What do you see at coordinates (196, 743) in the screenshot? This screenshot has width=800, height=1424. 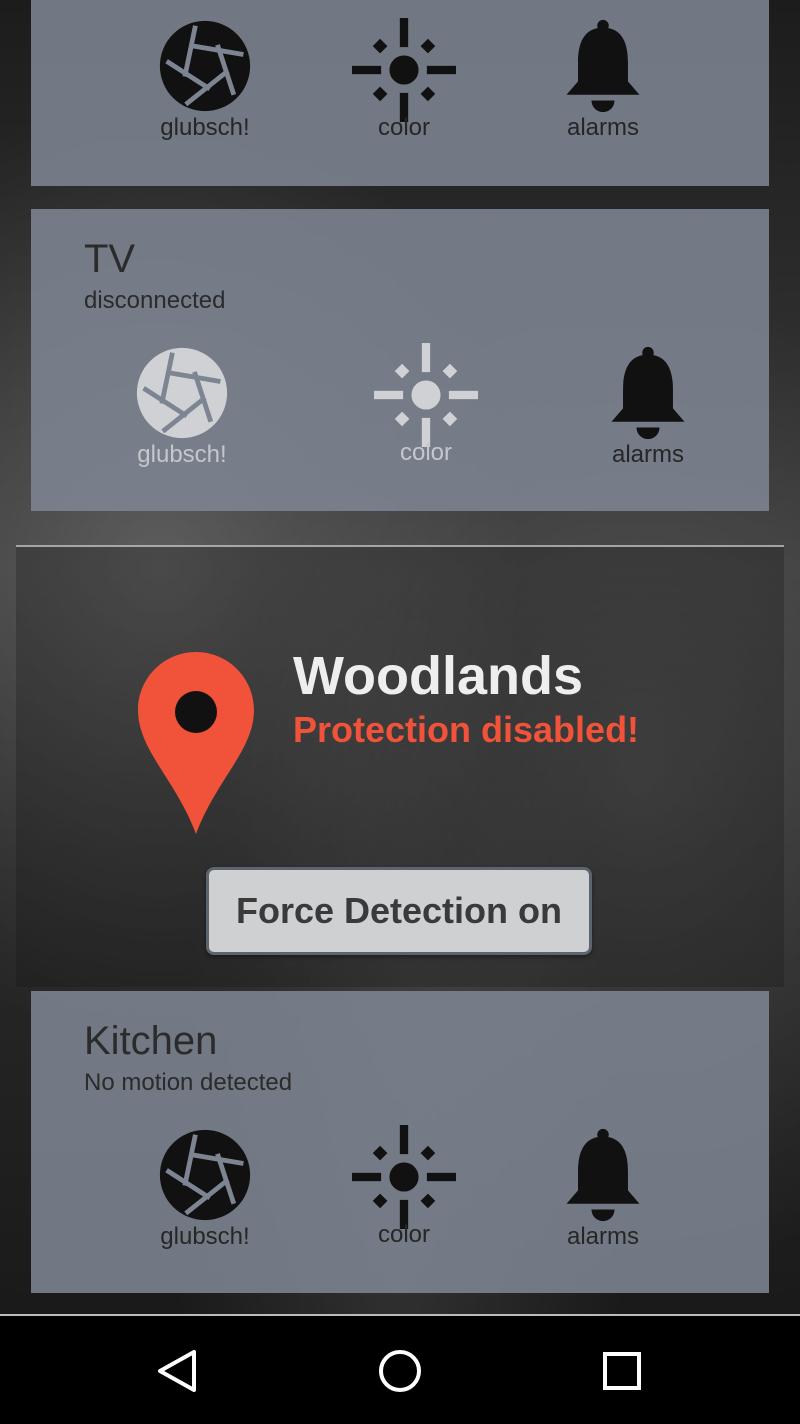 I see `map-pin-icon` at bounding box center [196, 743].